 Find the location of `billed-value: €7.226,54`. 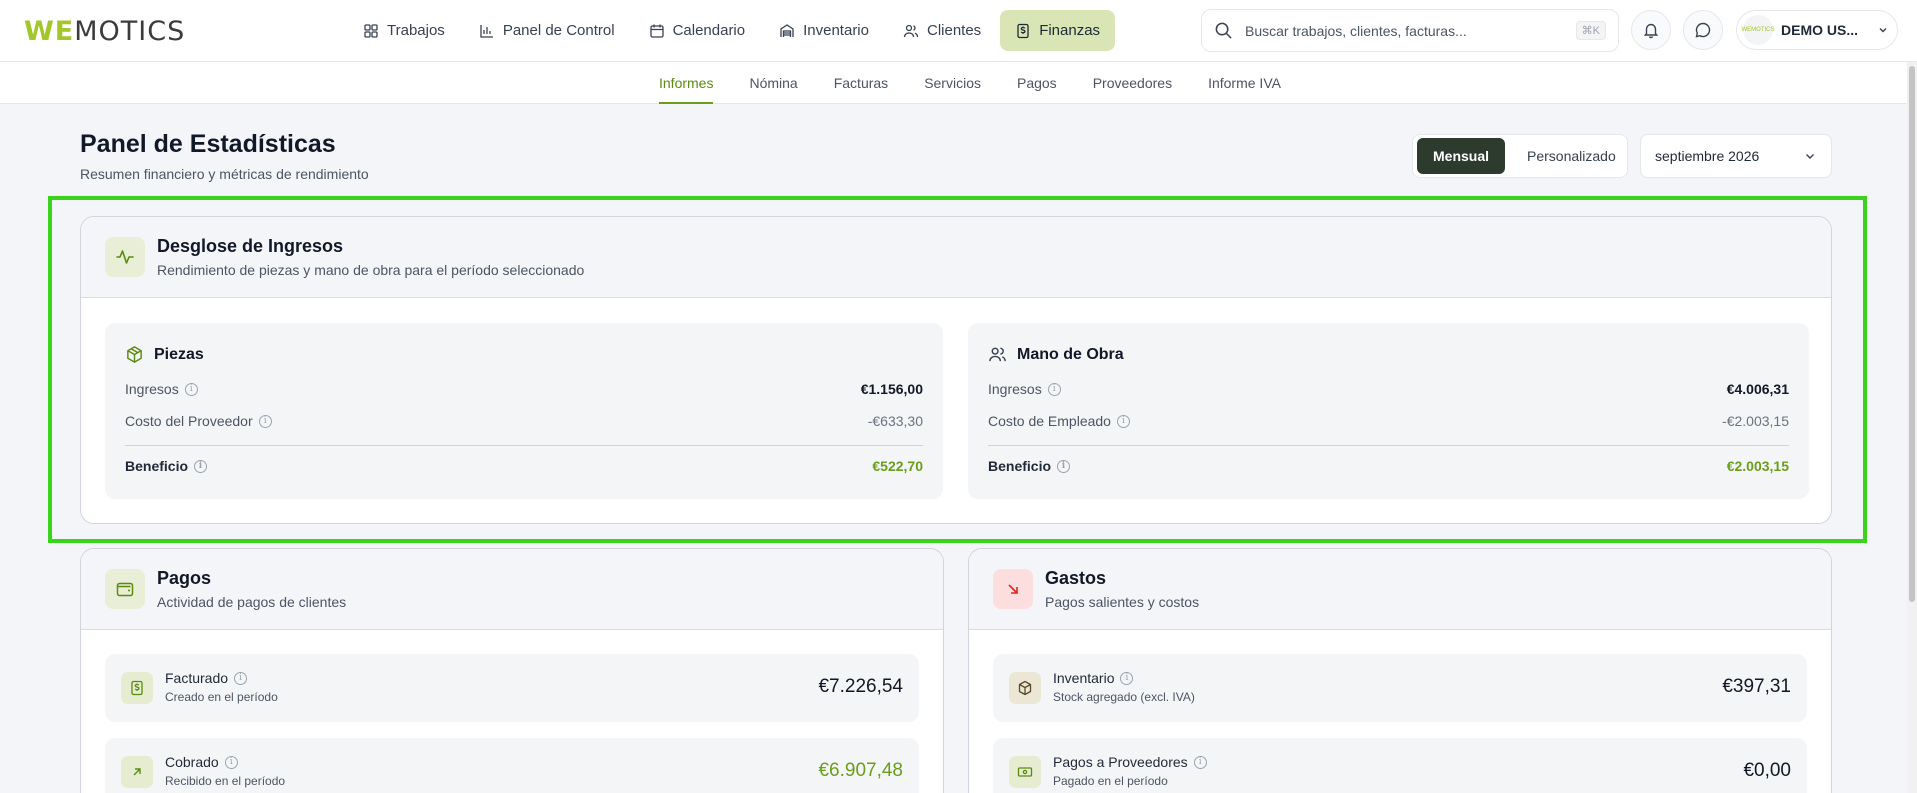

billed-value: €7.226,54 is located at coordinates (860, 686).